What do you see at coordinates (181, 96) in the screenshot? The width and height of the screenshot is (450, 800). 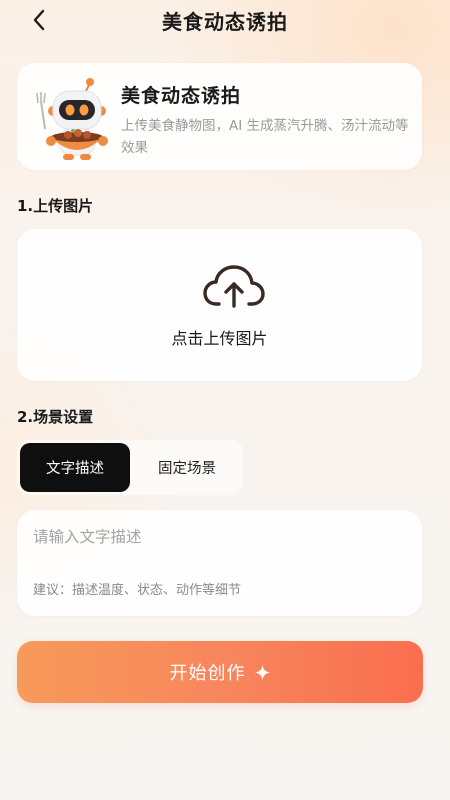 I see `intro-title: 美食动态诱拍` at bounding box center [181, 96].